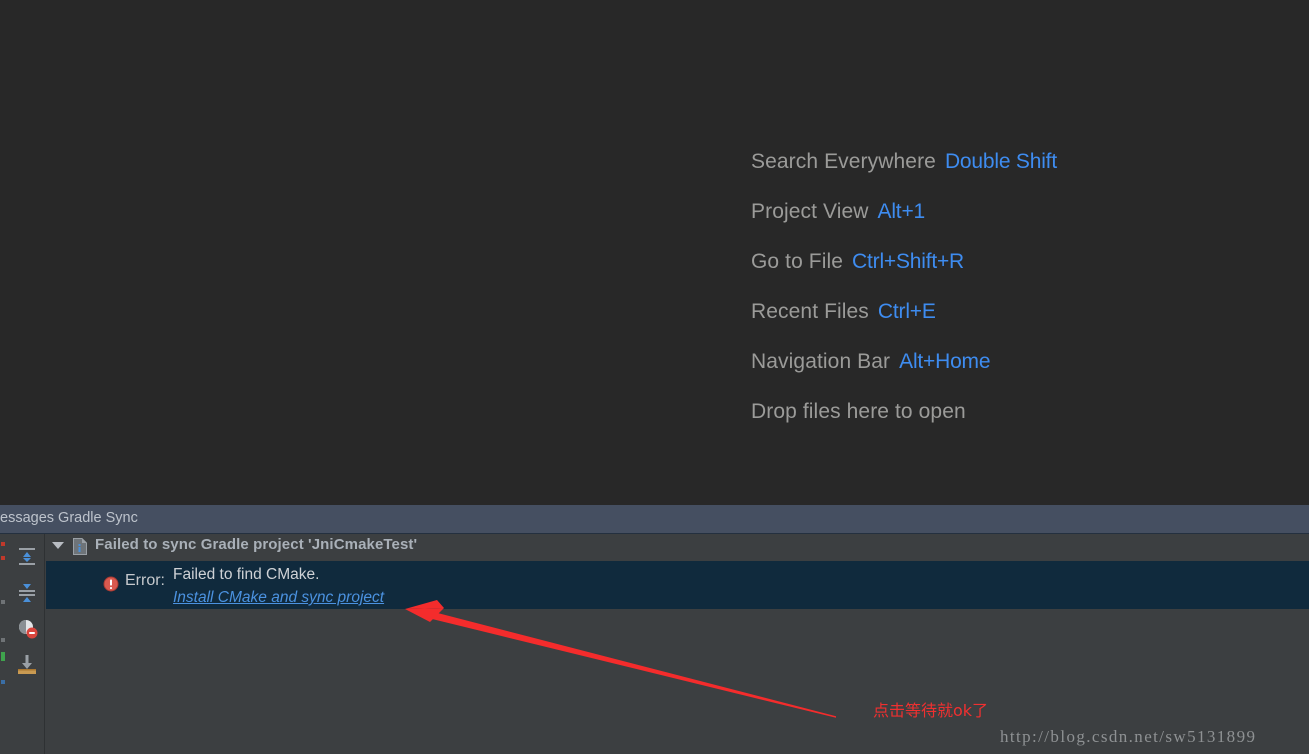  What do you see at coordinates (278, 597) in the screenshot?
I see `install-cmake-link: Install CMake and sync project` at bounding box center [278, 597].